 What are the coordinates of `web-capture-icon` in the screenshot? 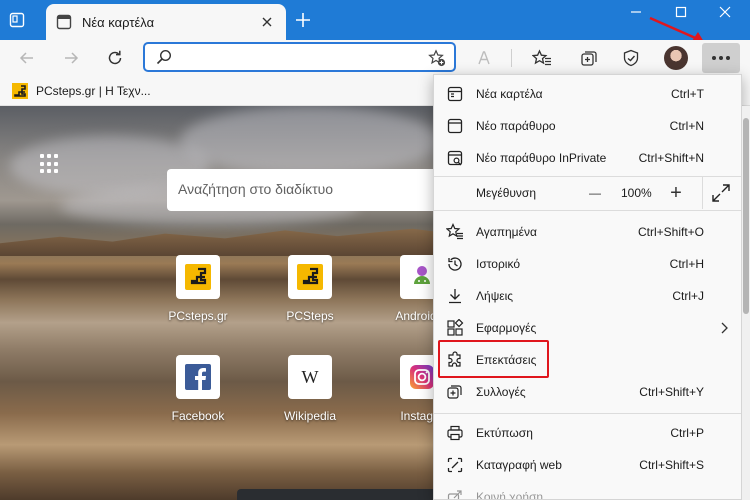 It's located at (455, 465).